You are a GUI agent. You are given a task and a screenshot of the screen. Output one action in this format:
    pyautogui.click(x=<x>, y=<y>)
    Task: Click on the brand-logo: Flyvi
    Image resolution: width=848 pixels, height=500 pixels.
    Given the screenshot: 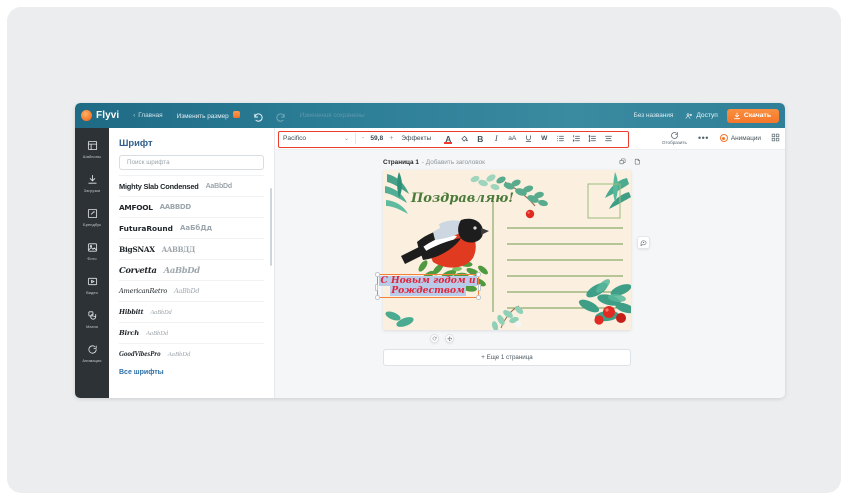 What is the action you would take?
    pyautogui.click(x=100, y=115)
    